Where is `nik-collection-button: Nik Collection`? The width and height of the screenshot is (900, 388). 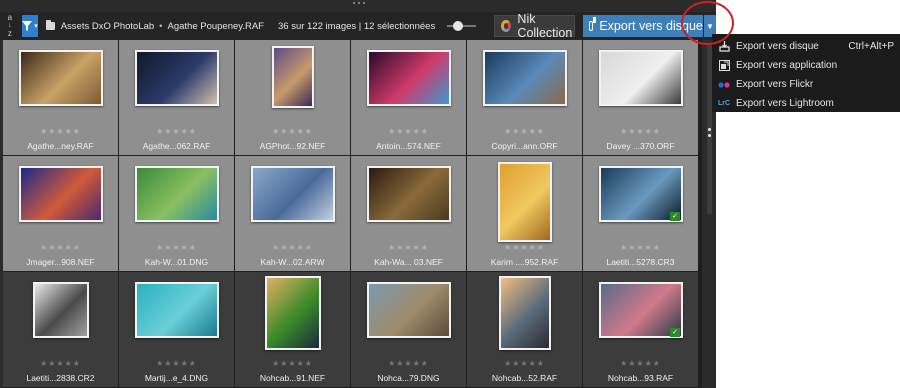
nik-collection-button: Nik Collection is located at coordinates (534, 26).